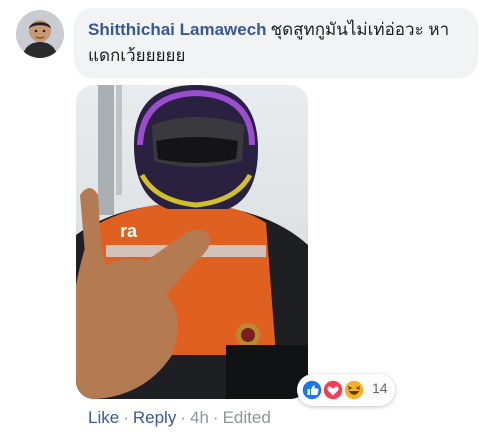 The width and height of the screenshot is (492, 435). I want to click on reaction-icons, so click(333, 390).